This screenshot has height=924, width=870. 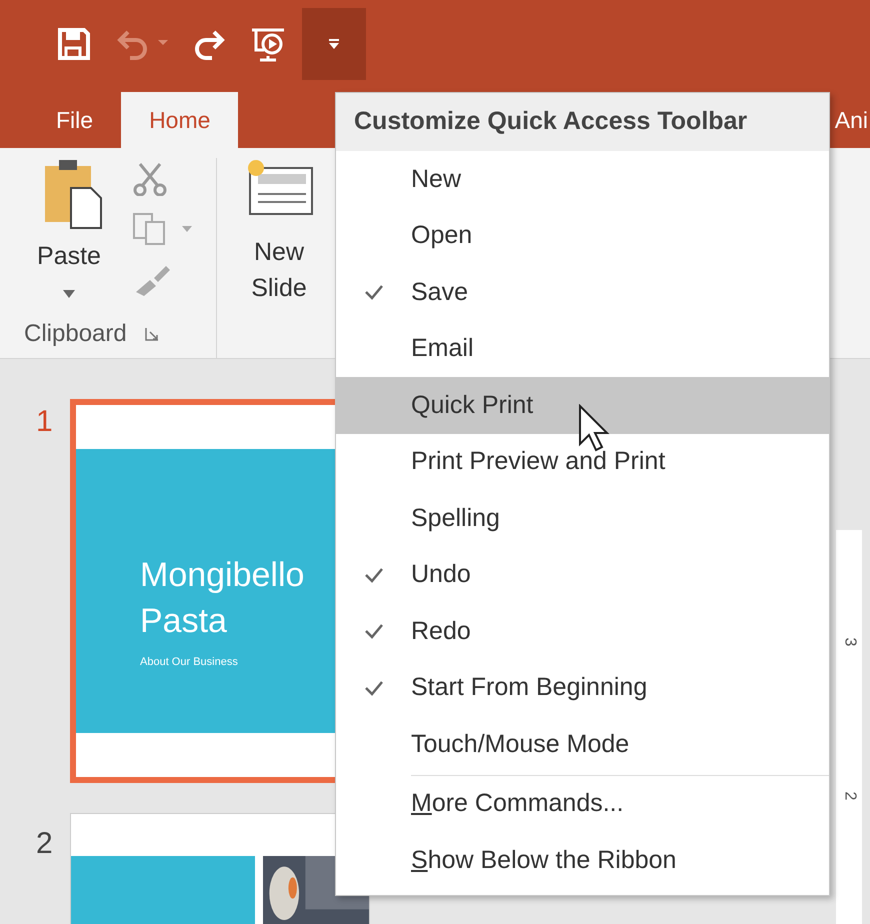 What do you see at coordinates (189, 662) in the screenshot?
I see `slide-subtitle: About Our Business` at bounding box center [189, 662].